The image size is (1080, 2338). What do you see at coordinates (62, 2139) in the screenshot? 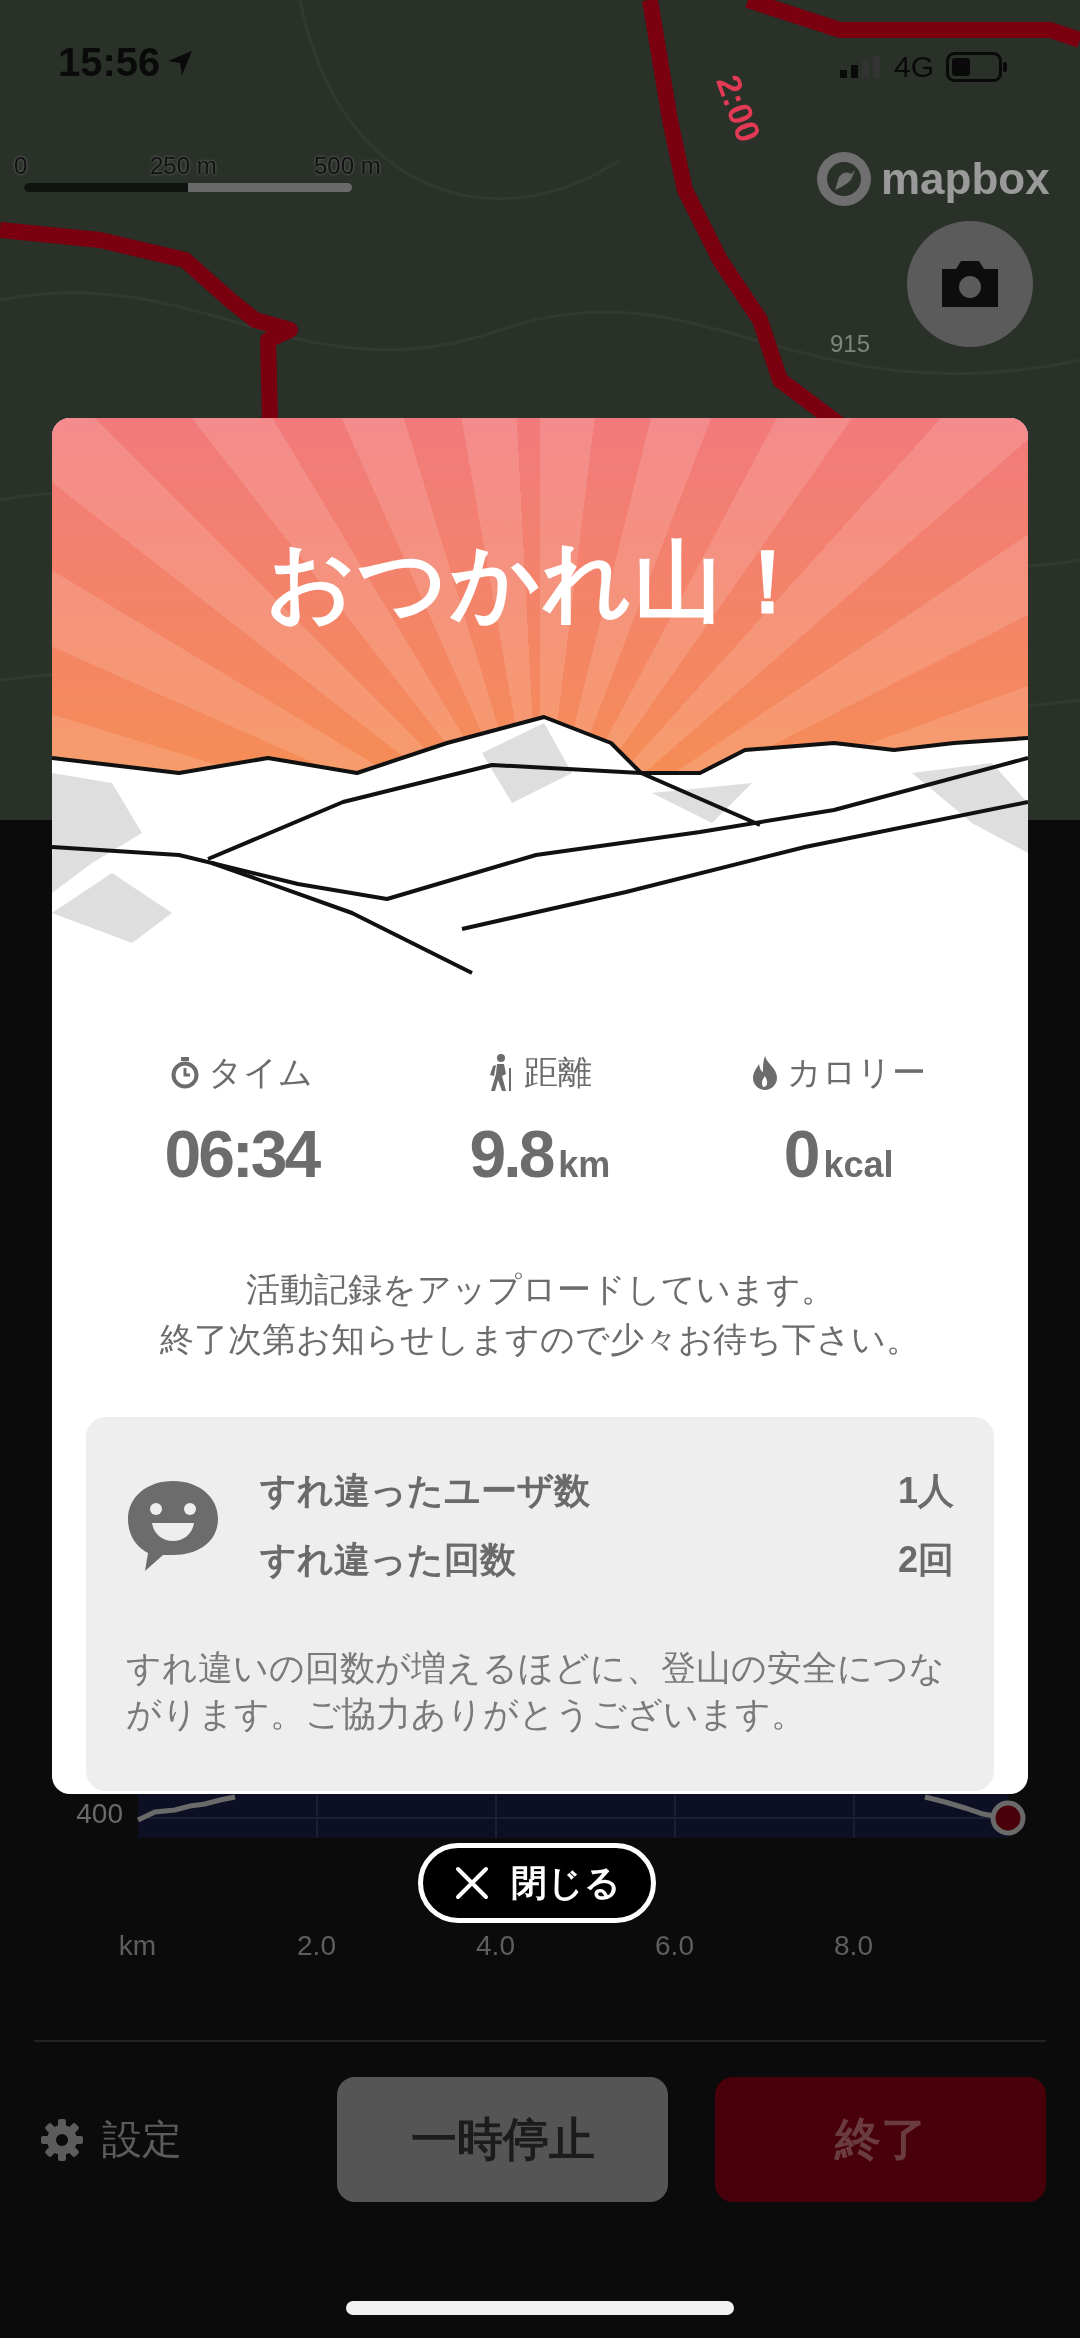
I see `settings-icon` at bounding box center [62, 2139].